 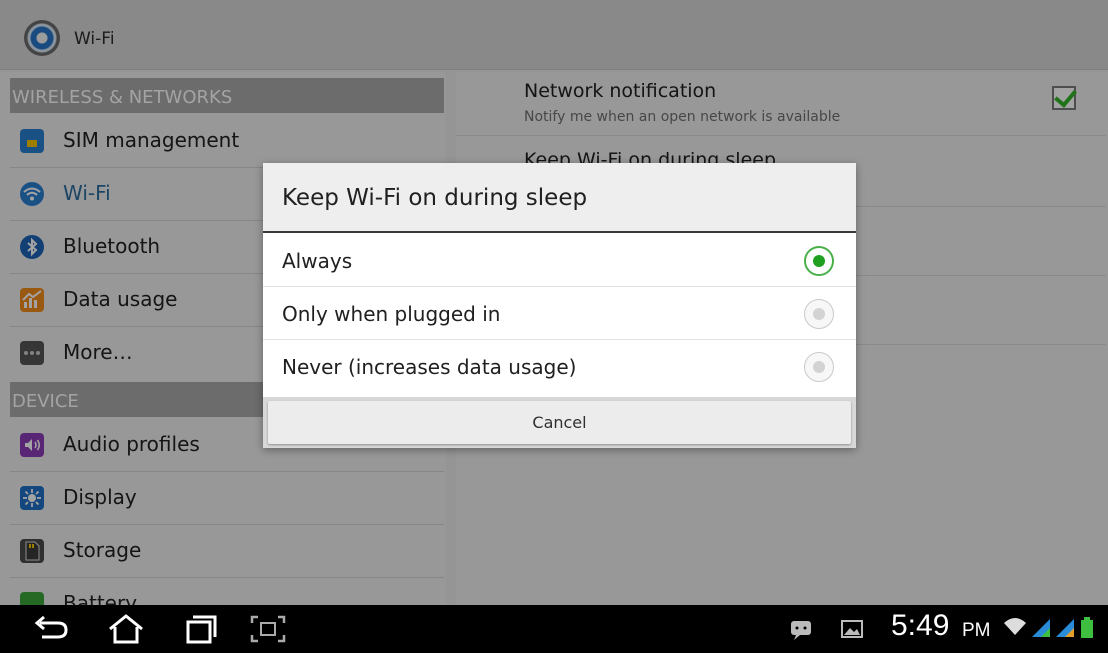 I want to click on recent-apps-icon, so click(x=200, y=629).